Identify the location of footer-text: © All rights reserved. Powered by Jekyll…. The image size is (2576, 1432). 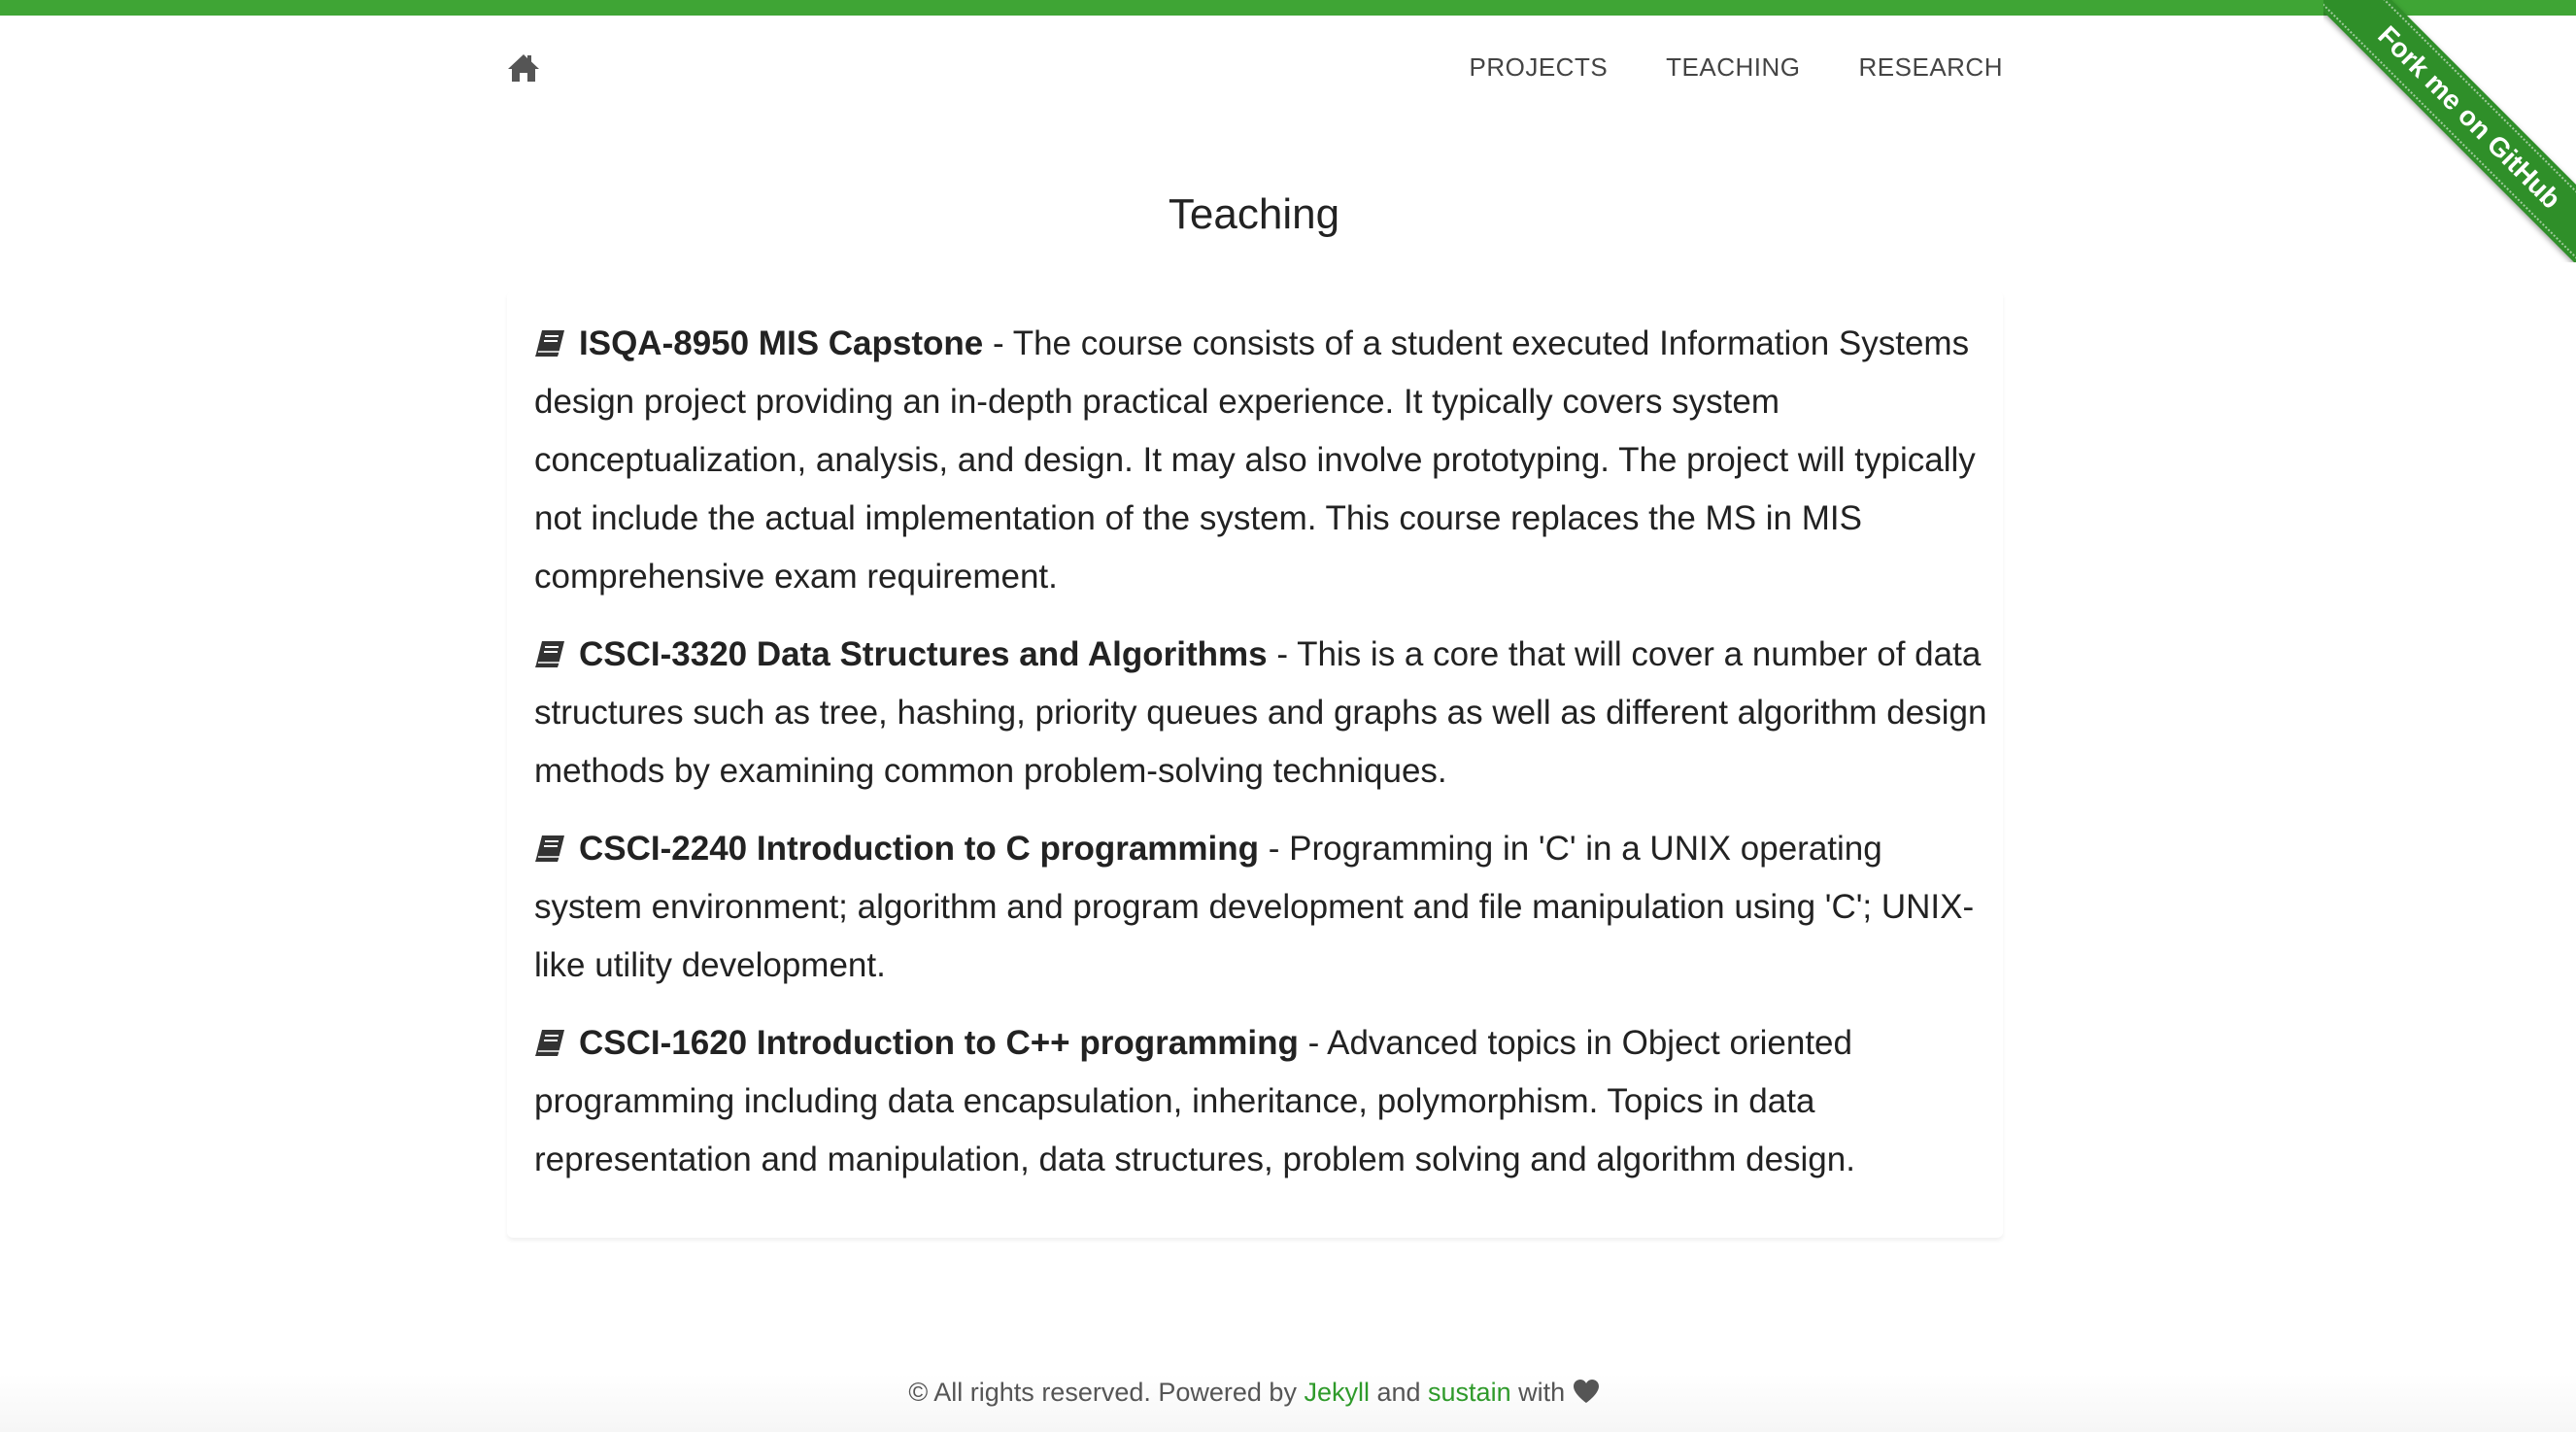
(1254, 1393).